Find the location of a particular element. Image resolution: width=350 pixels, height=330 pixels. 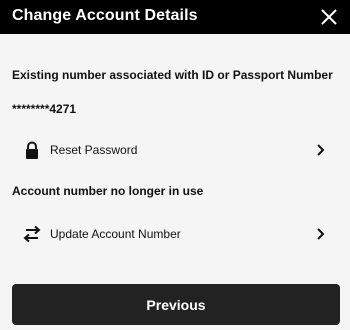

update-account-number-row: Update Account Number is located at coordinates (175, 234).